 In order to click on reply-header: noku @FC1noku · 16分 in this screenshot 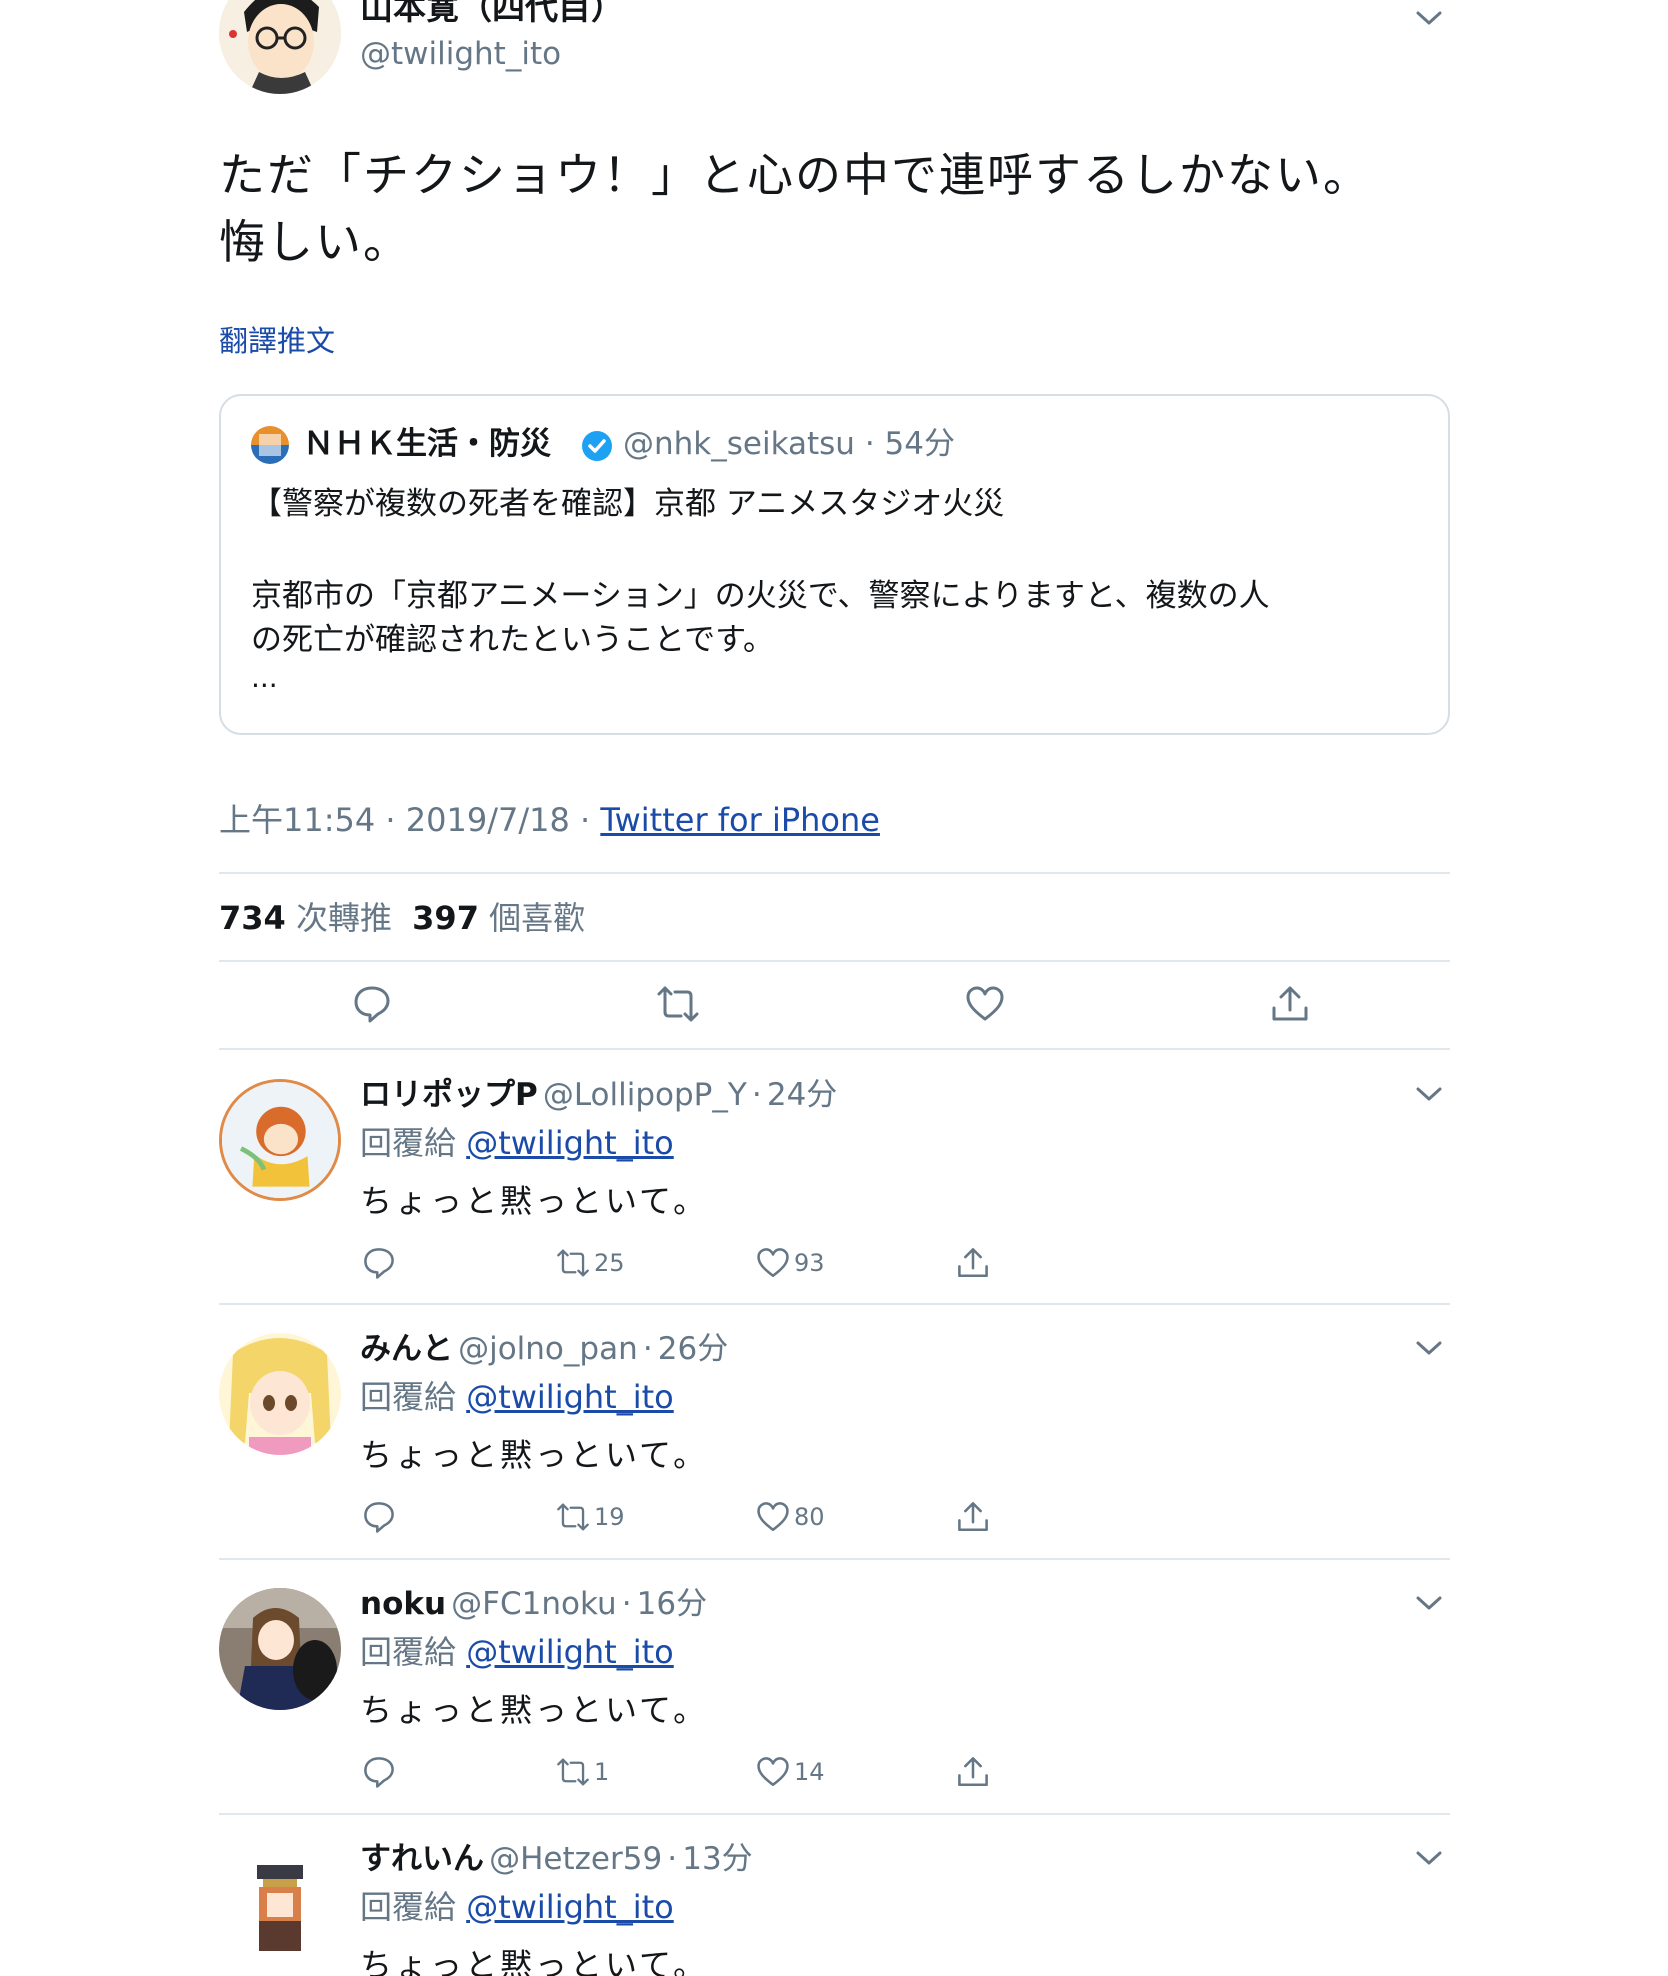, I will do `click(533, 1606)`.